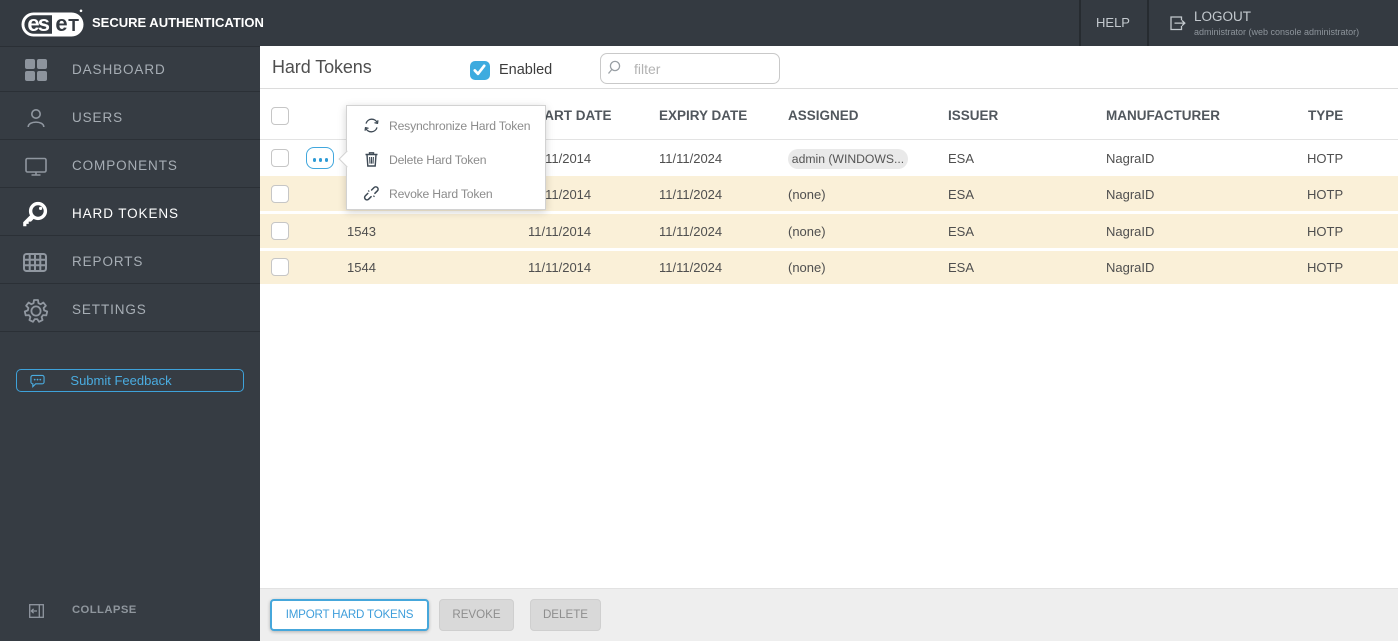 The image size is (1398, 641). What do you see at coordinates (38, 23) in the screenshot?
I see `svg-text: es` at bounding box center [38, 23].